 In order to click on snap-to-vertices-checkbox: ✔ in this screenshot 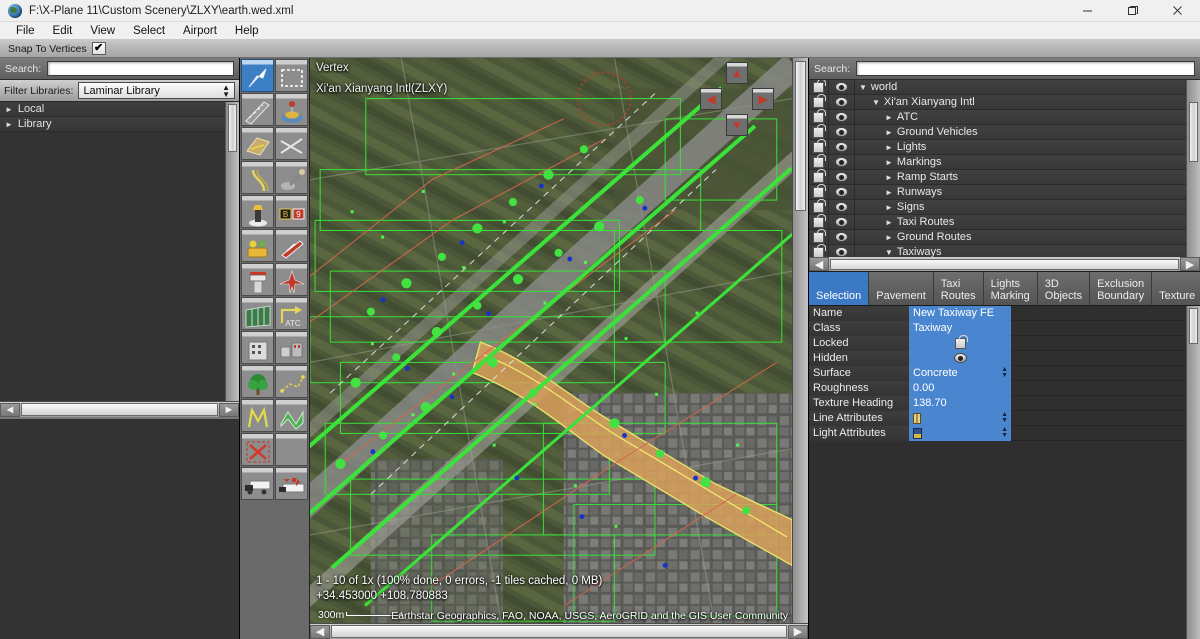, I will do `click(98, 48)`.